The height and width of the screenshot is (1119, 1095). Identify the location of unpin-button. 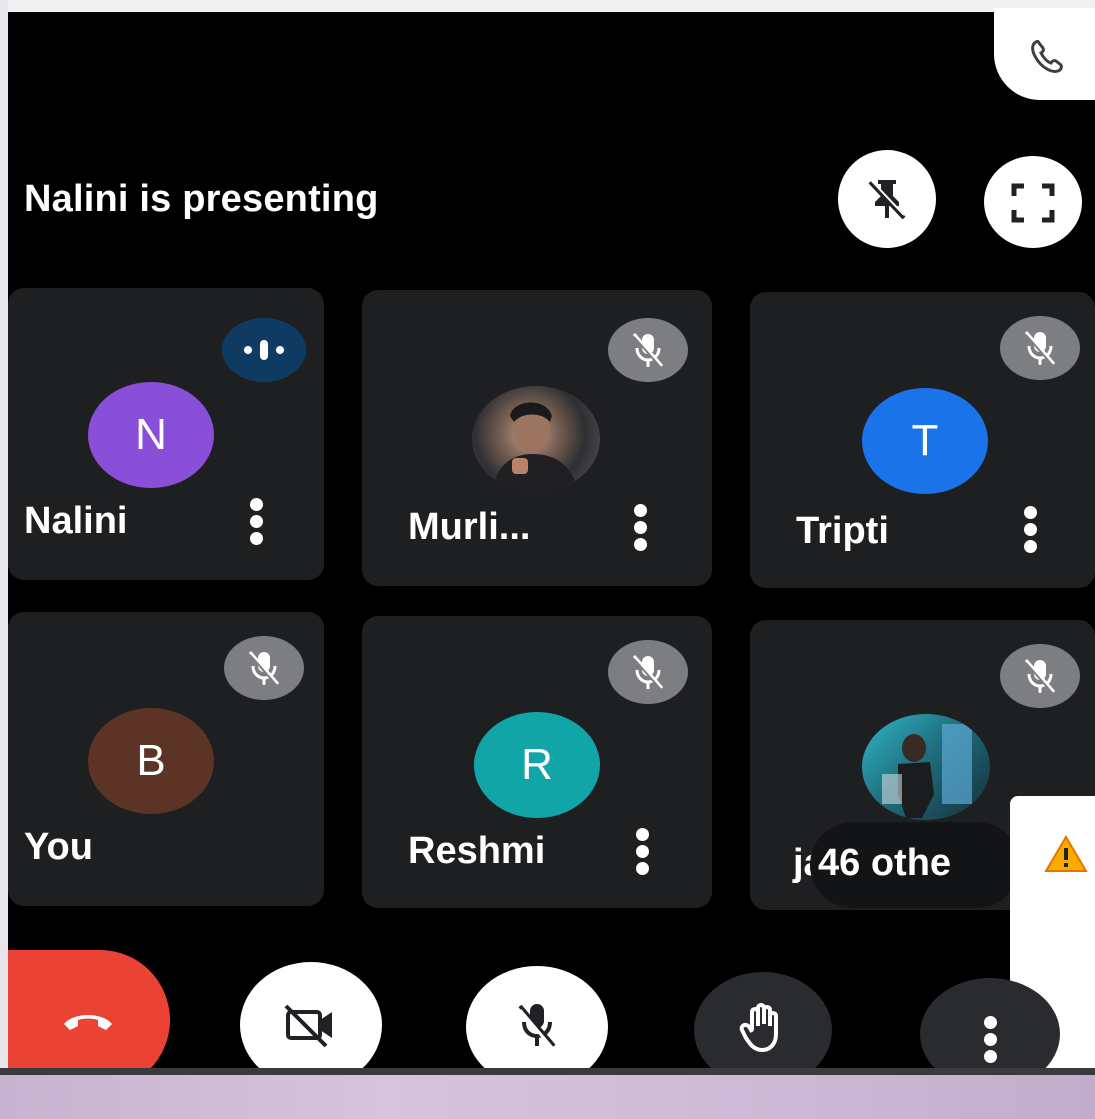
(887, 199).